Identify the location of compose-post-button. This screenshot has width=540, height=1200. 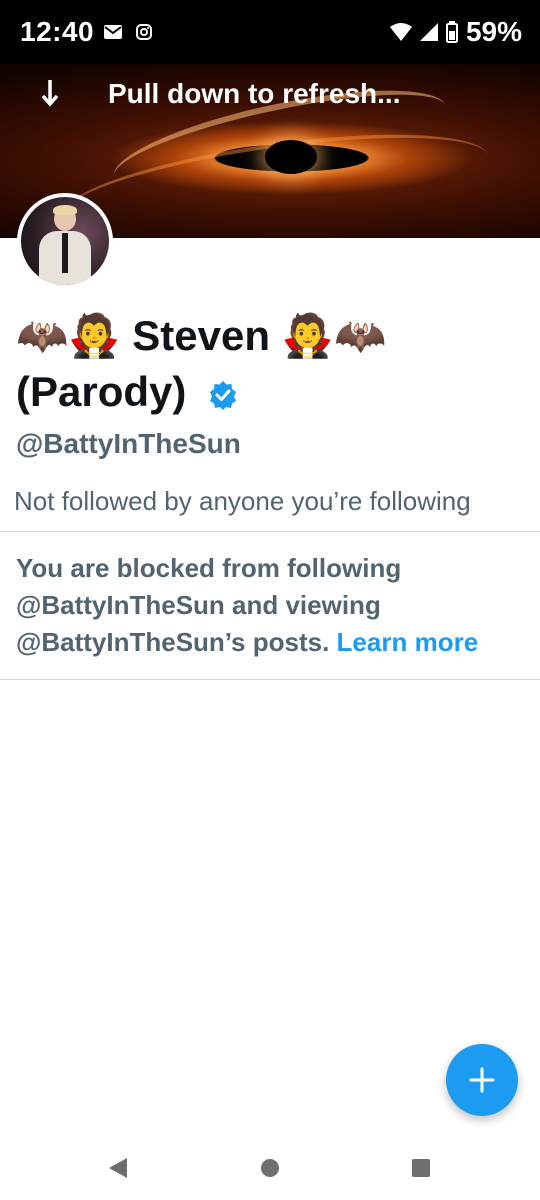
(482, 1080).